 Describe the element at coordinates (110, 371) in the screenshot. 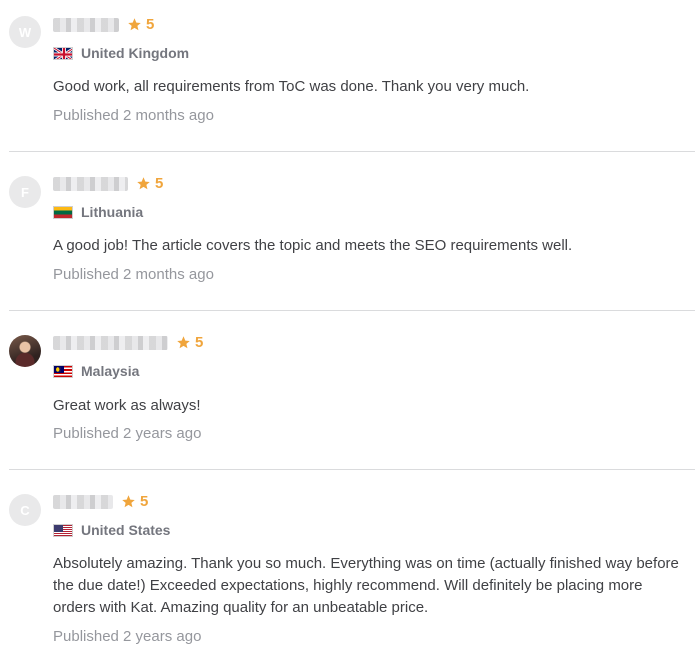

I see `country-name: Malaysia` at that location.